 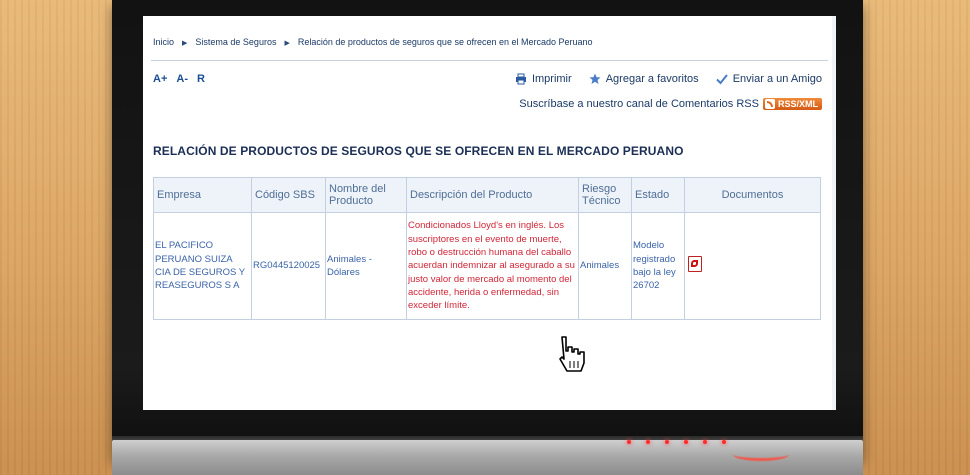 I want to click on printer-icon, so click(x=520, y=79).